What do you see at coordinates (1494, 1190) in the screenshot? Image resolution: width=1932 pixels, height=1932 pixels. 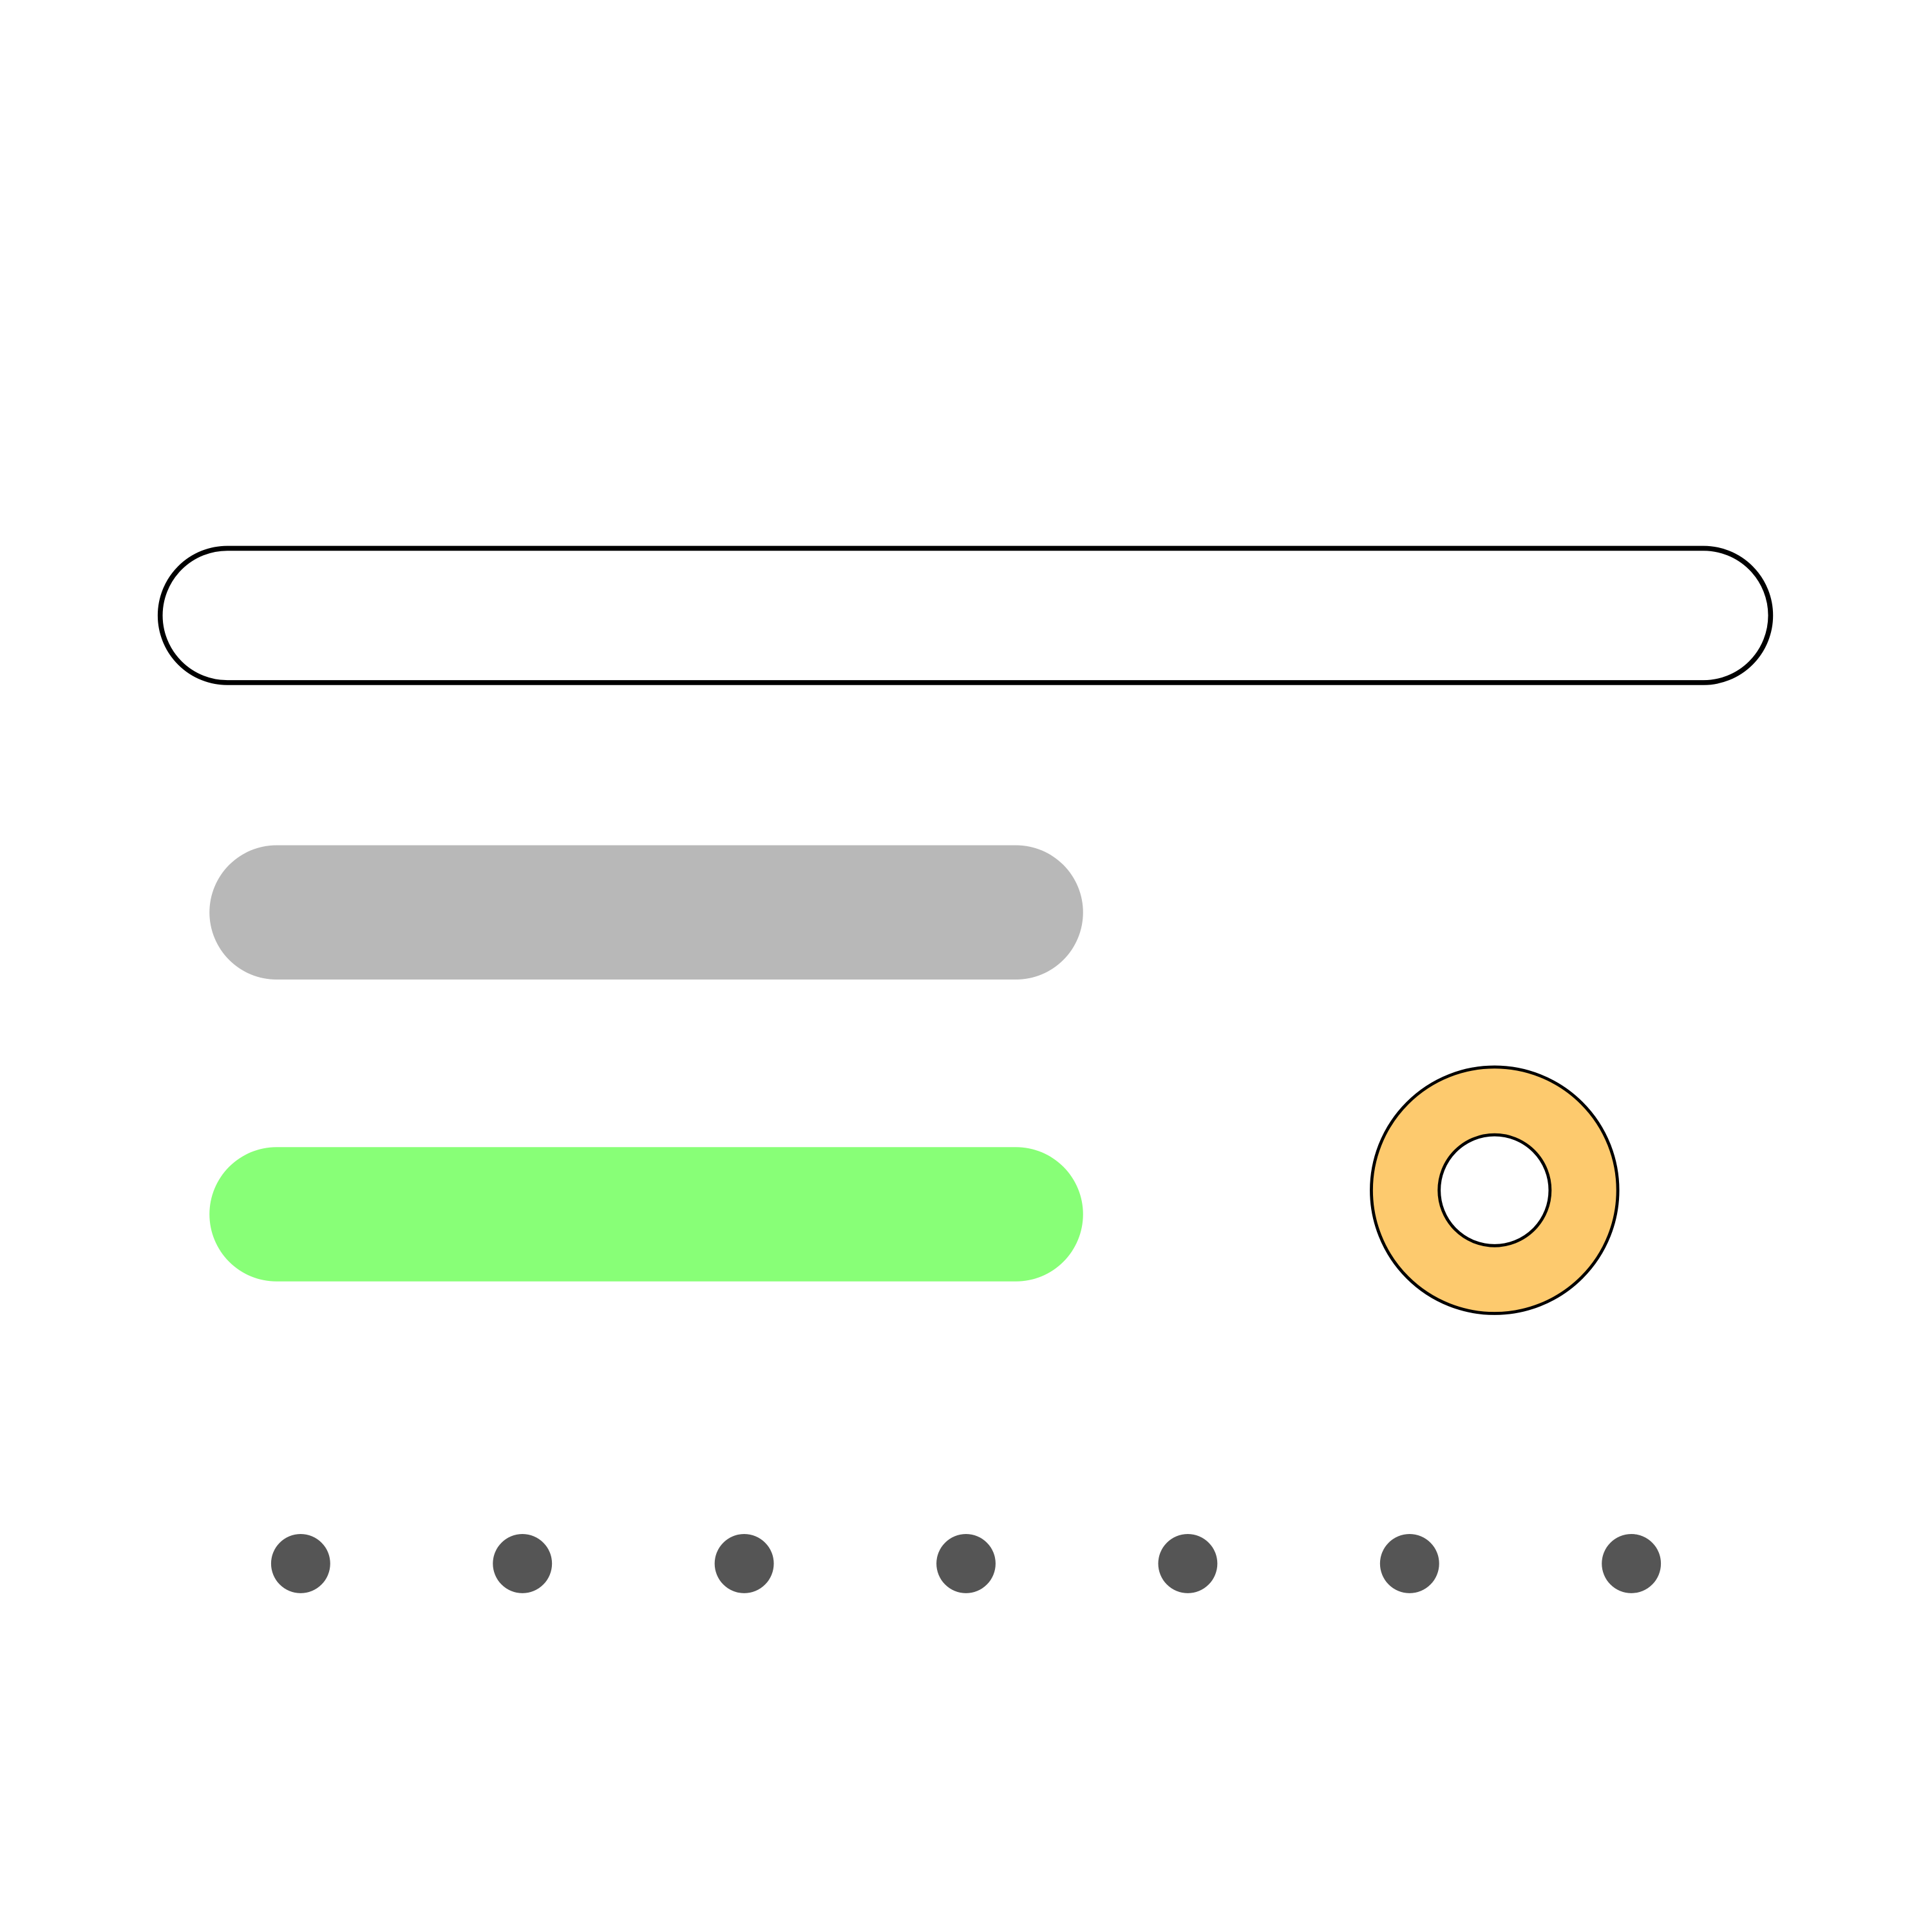 I see `ring-hole` at bounding box center [1494, 1190].